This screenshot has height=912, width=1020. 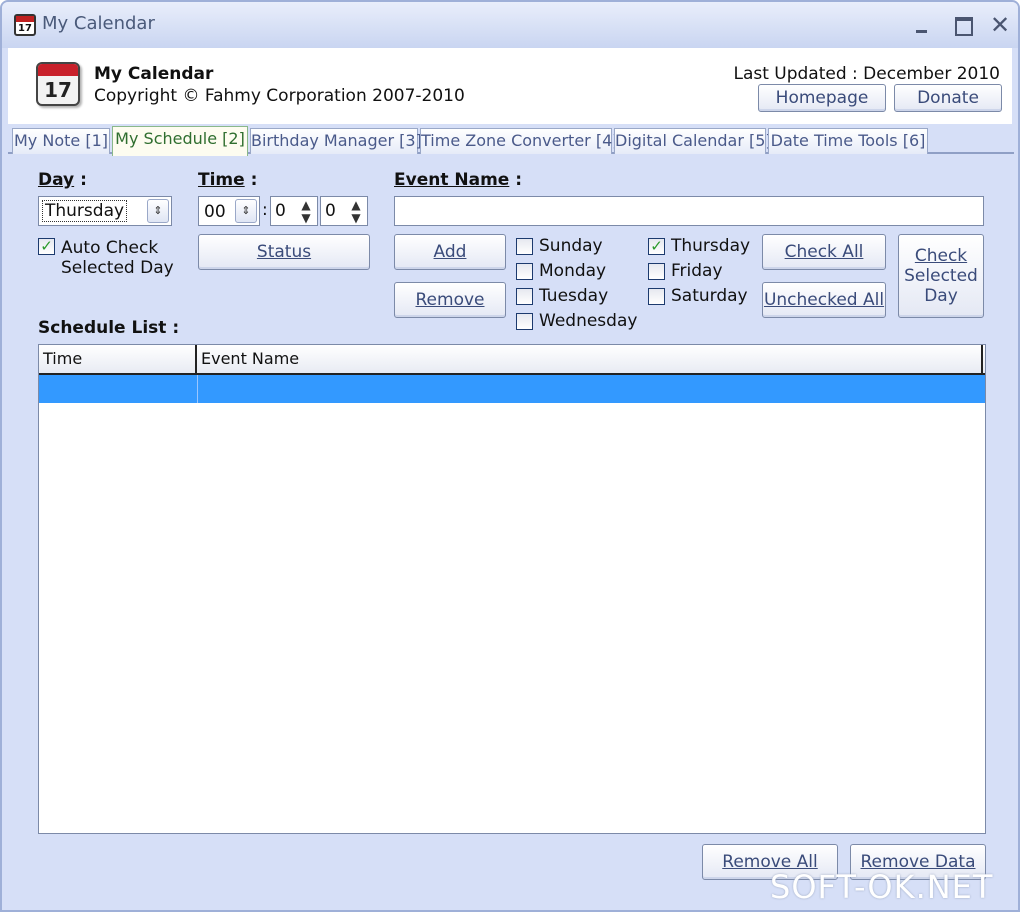 I want to click on list-header: Time Event Name, so click(x=512, y=360).